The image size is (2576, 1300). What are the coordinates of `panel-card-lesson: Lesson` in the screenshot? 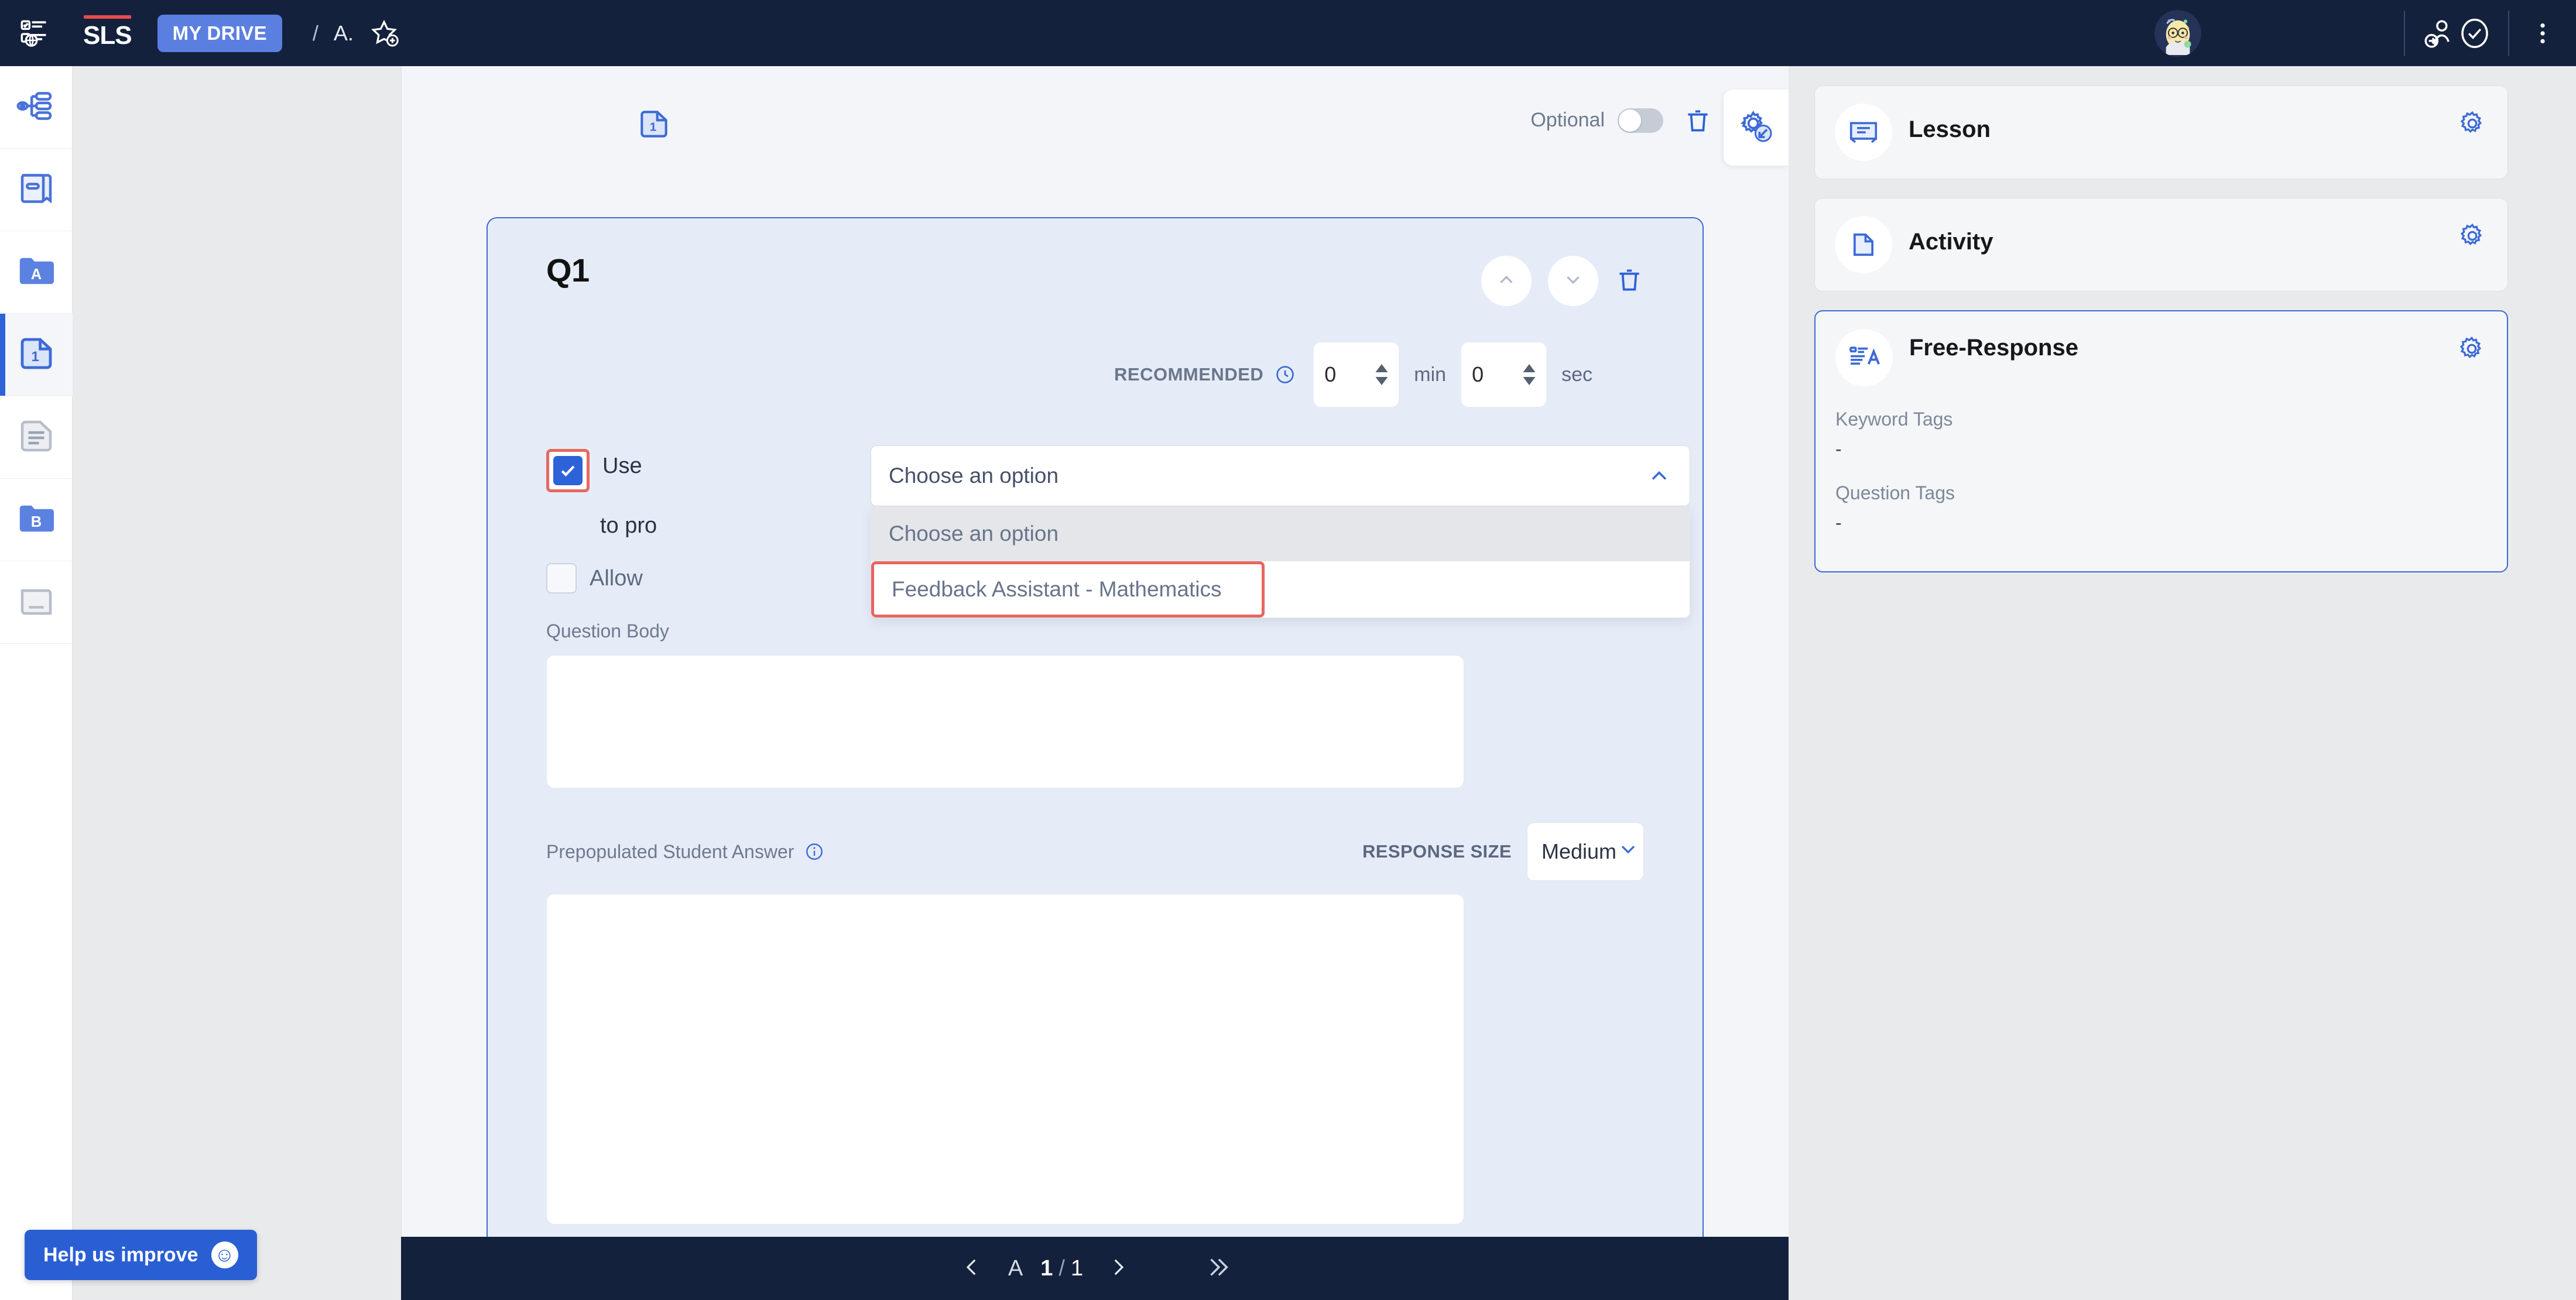 It's located at (2161, 132).